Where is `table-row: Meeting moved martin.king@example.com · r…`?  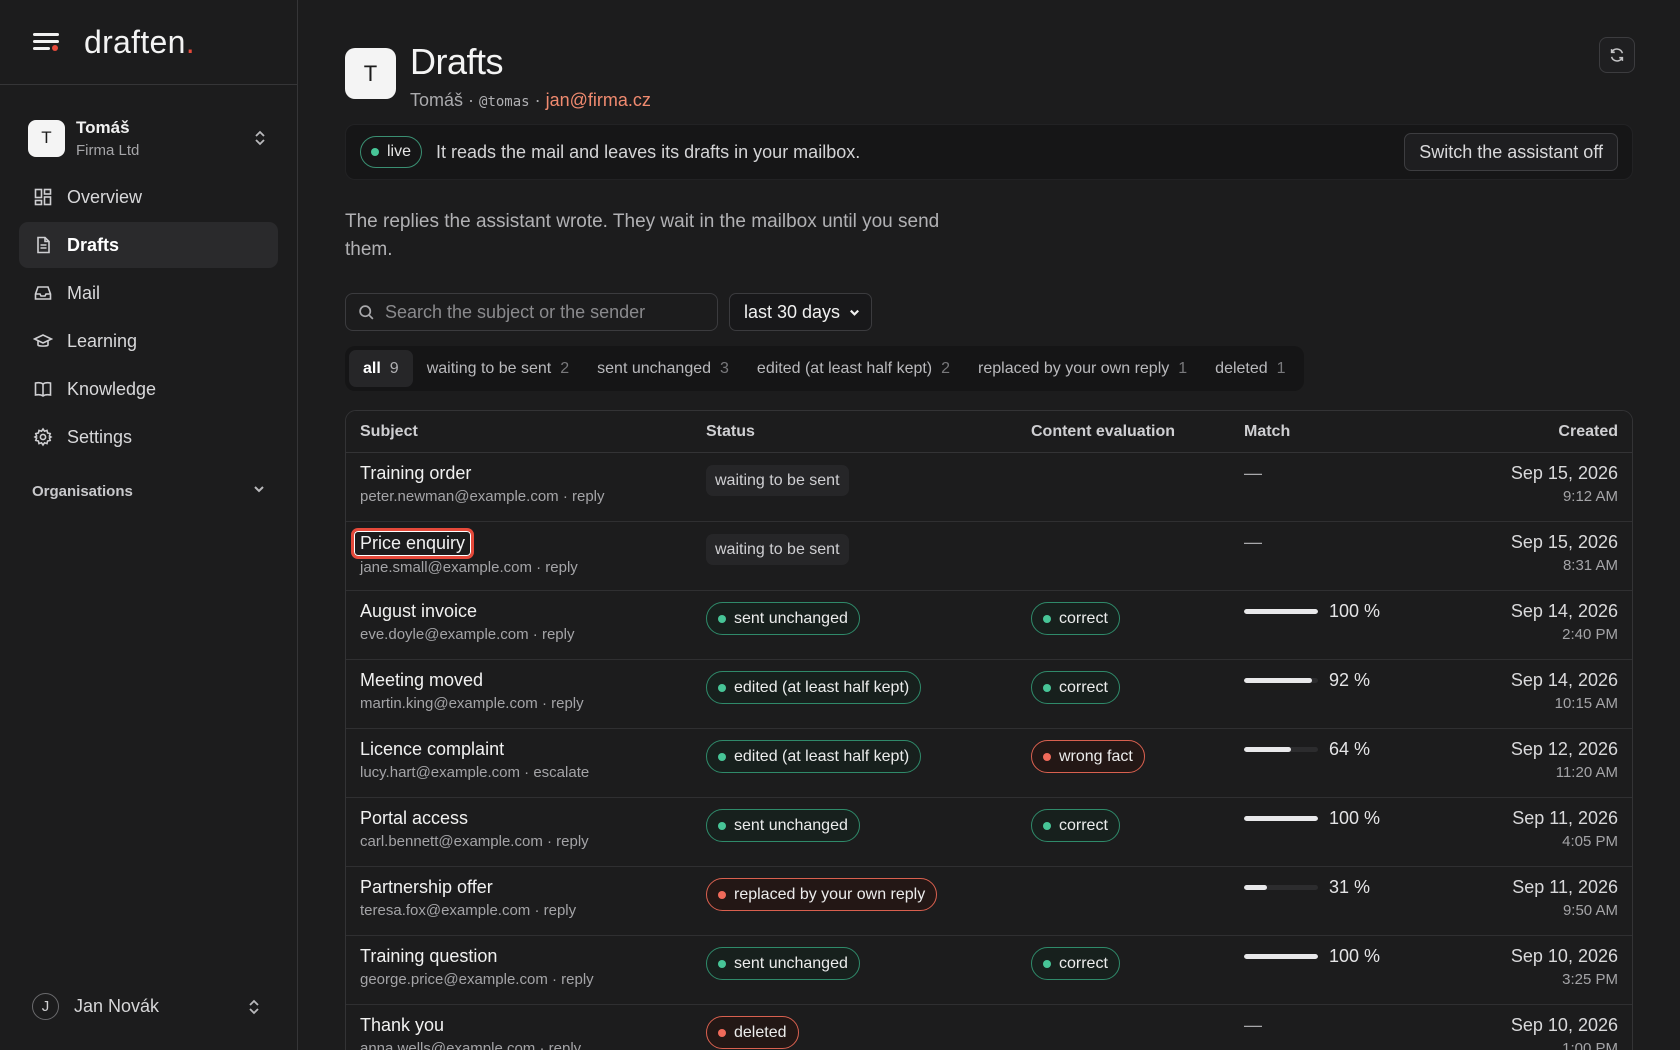 table-row: Meeting moved martin.king@example.com · r… is located at coordinates (989, 694).